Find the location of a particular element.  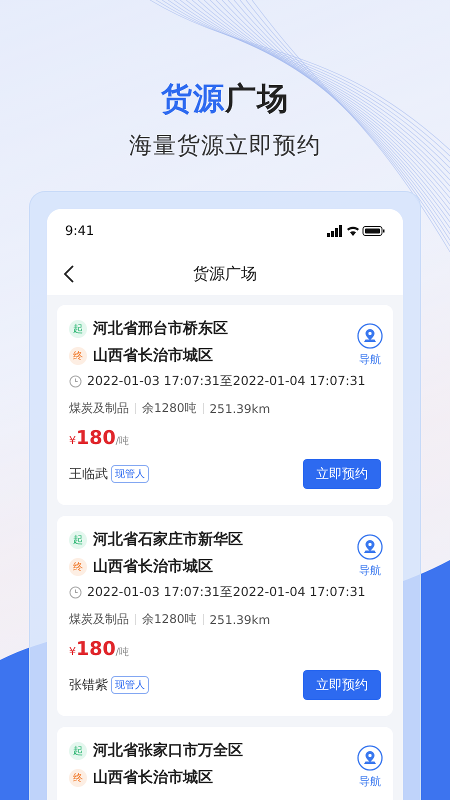

status-time: 9:41 is located at coordinates (79, 231).